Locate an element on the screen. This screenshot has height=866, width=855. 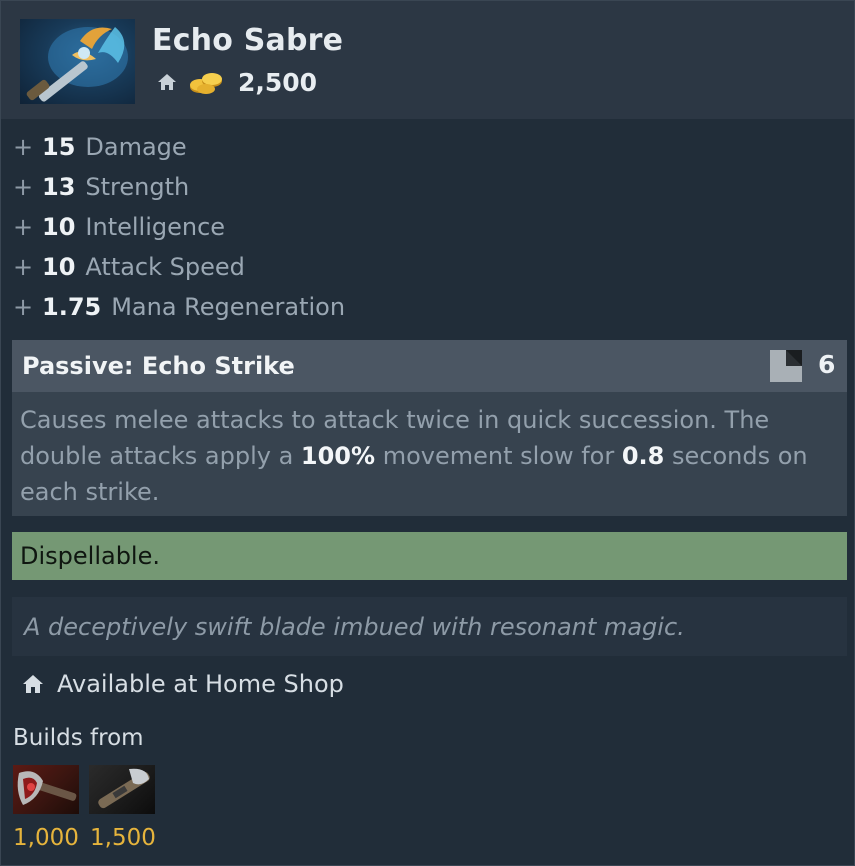
dispellable-banner: Dispellable. is located at coordinates (429, 556).